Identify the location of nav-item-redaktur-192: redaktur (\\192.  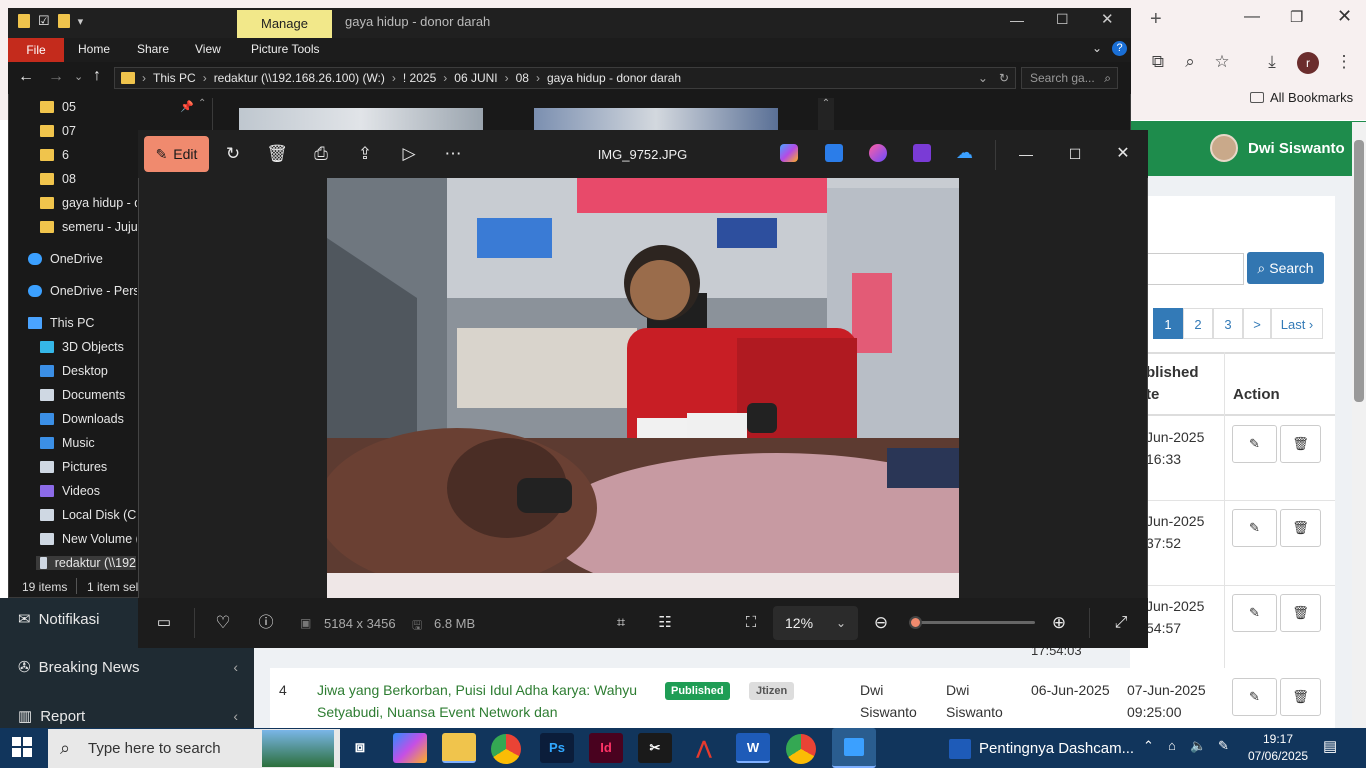
(86, 563).